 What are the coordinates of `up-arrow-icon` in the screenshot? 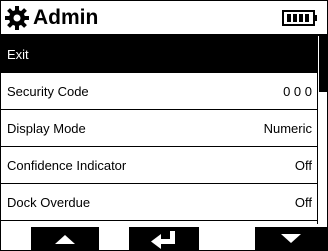 It's located at (65, 239).